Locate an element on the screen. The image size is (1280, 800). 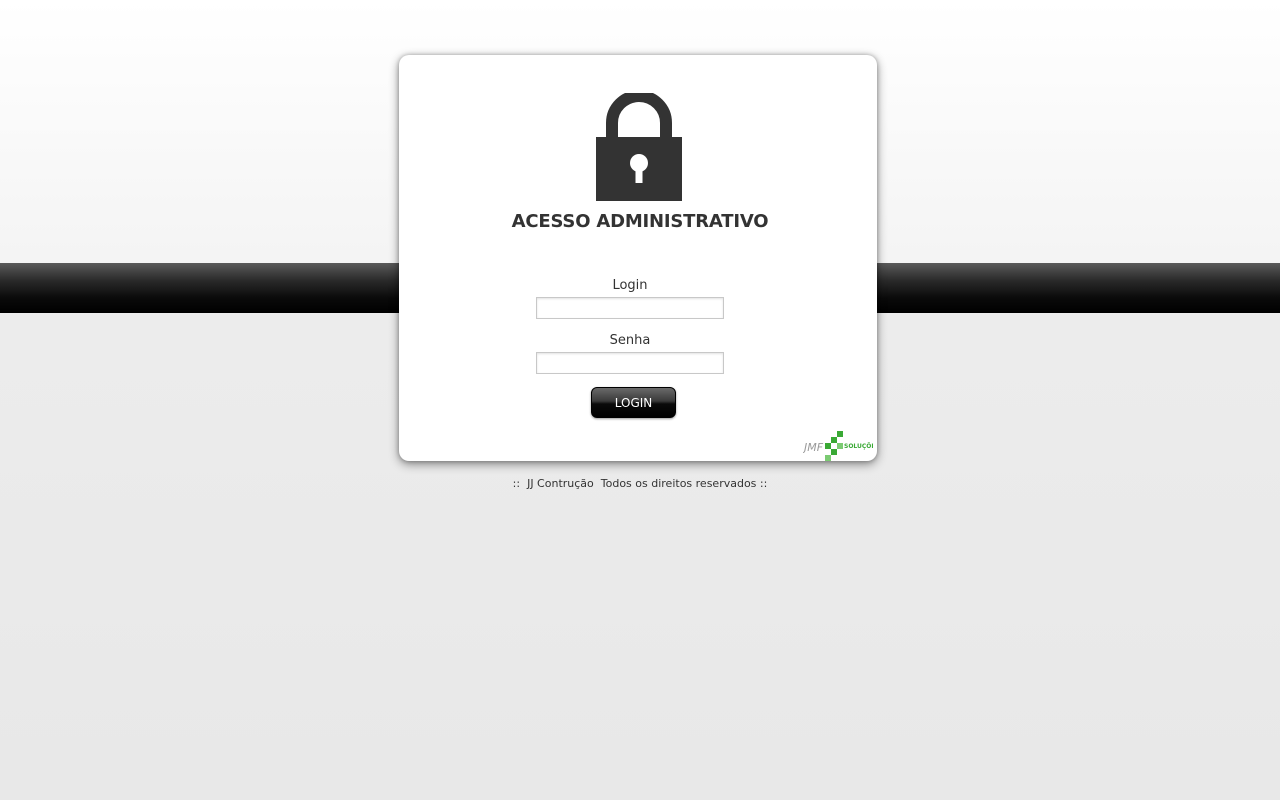
senha-label: Senha is located at coordinates (630, 340).